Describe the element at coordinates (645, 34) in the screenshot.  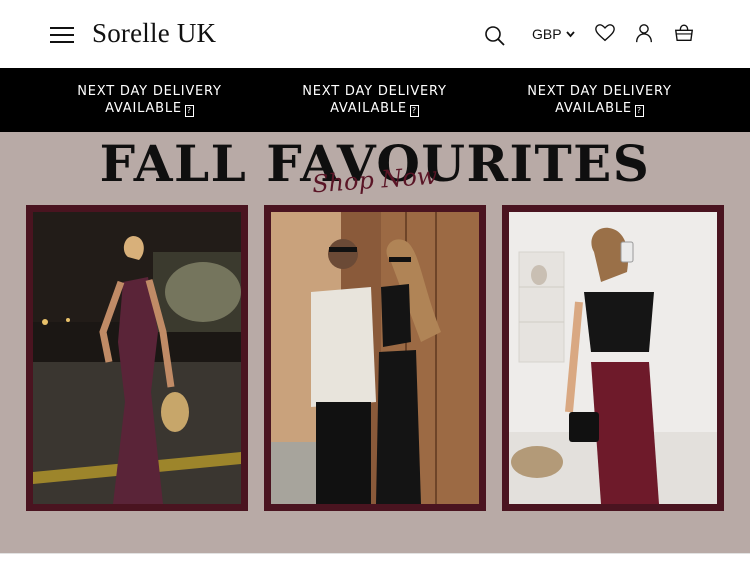
I see `user-icon` at that location.